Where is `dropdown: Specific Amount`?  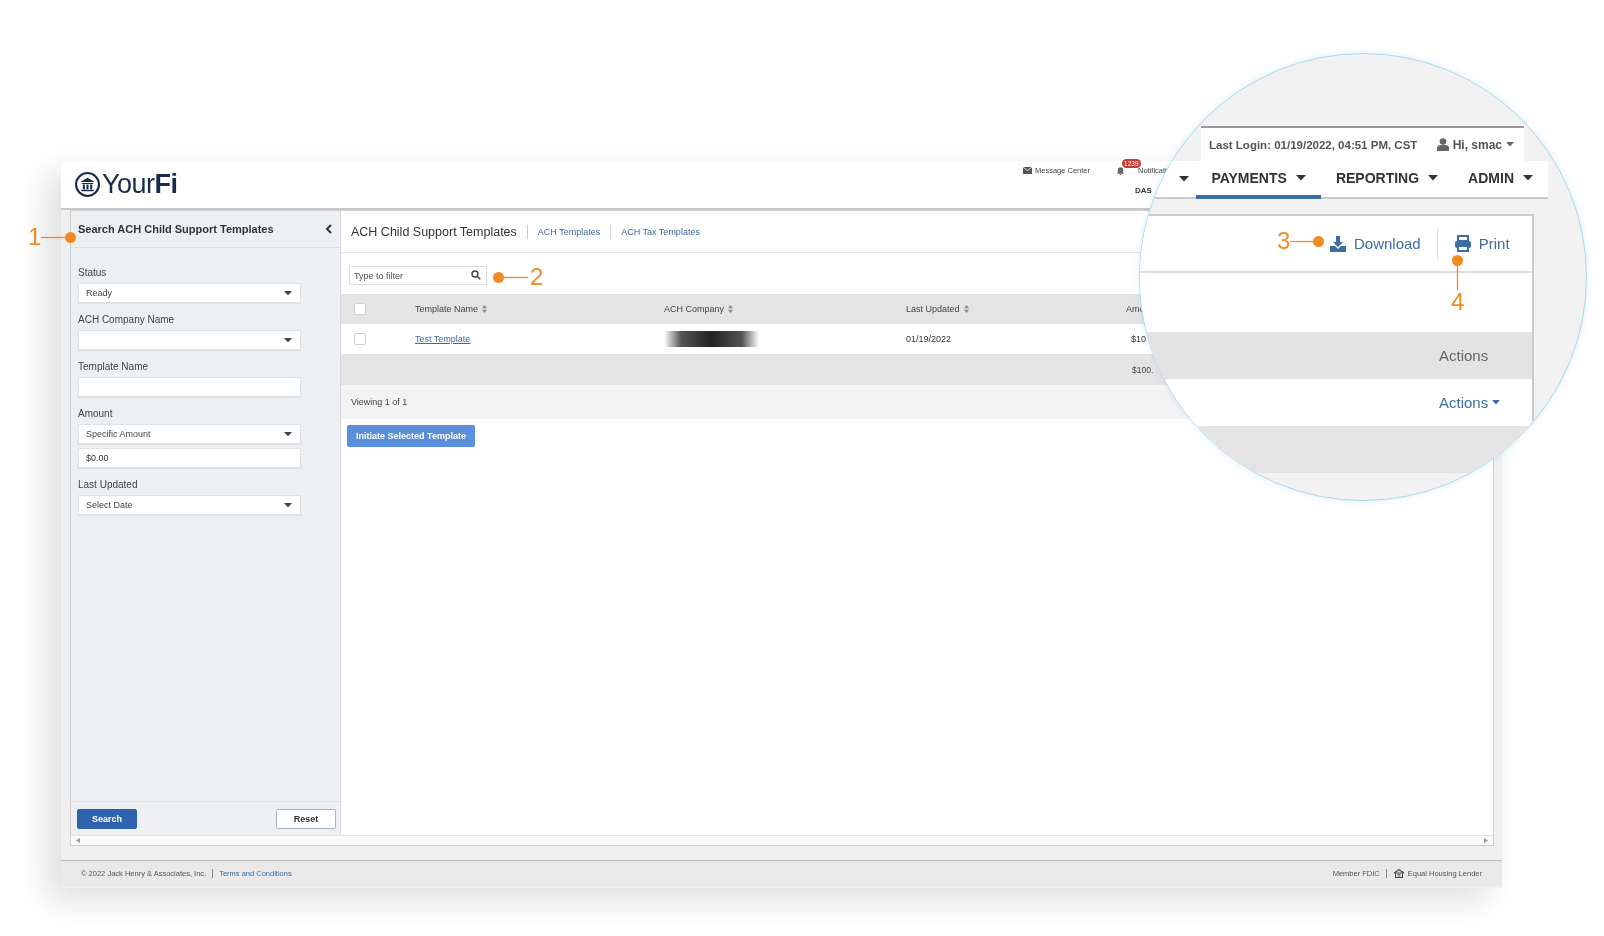 dropdown: Specific Amount is located at coordinates (189, 434).